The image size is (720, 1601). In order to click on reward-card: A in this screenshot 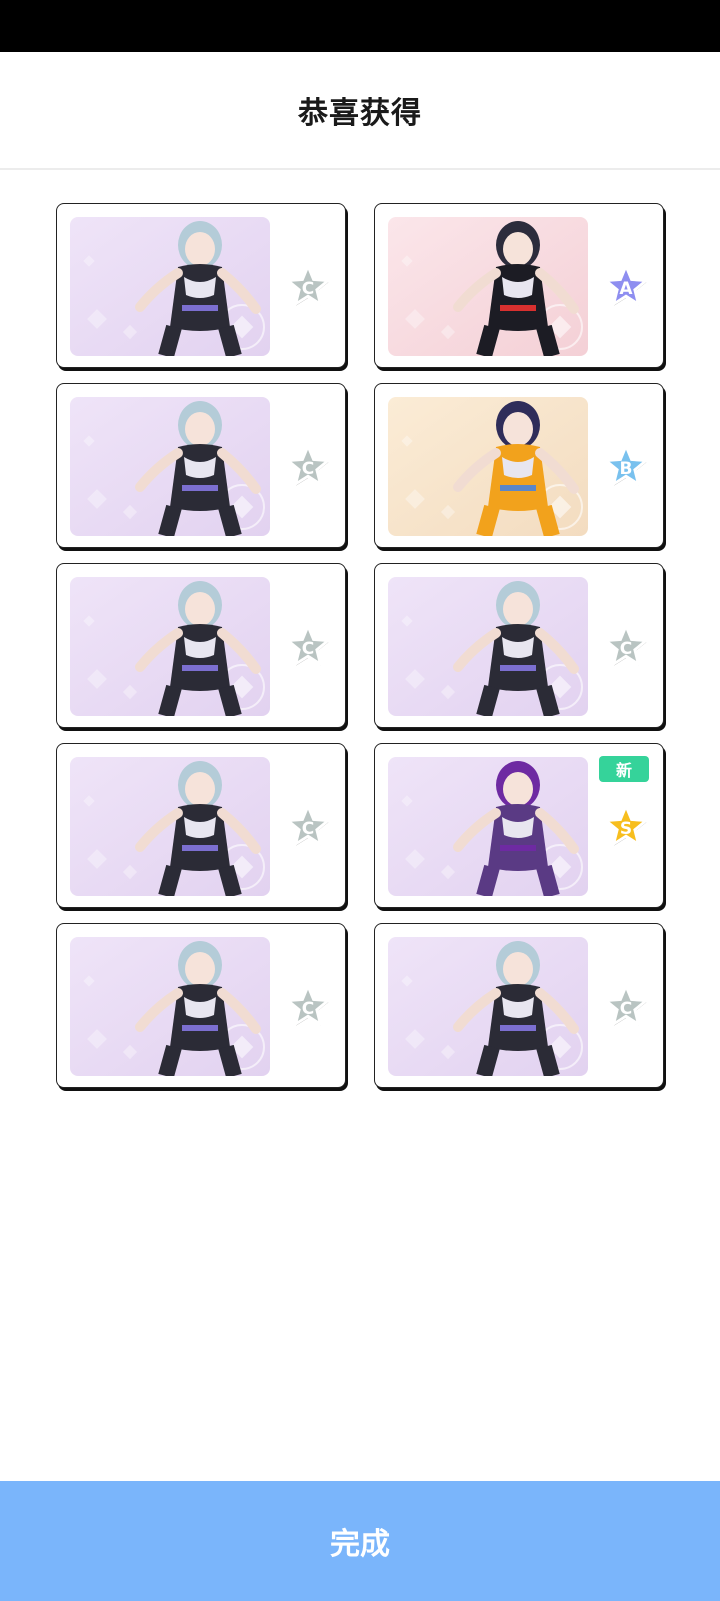, I will do `click(519, 285)`.